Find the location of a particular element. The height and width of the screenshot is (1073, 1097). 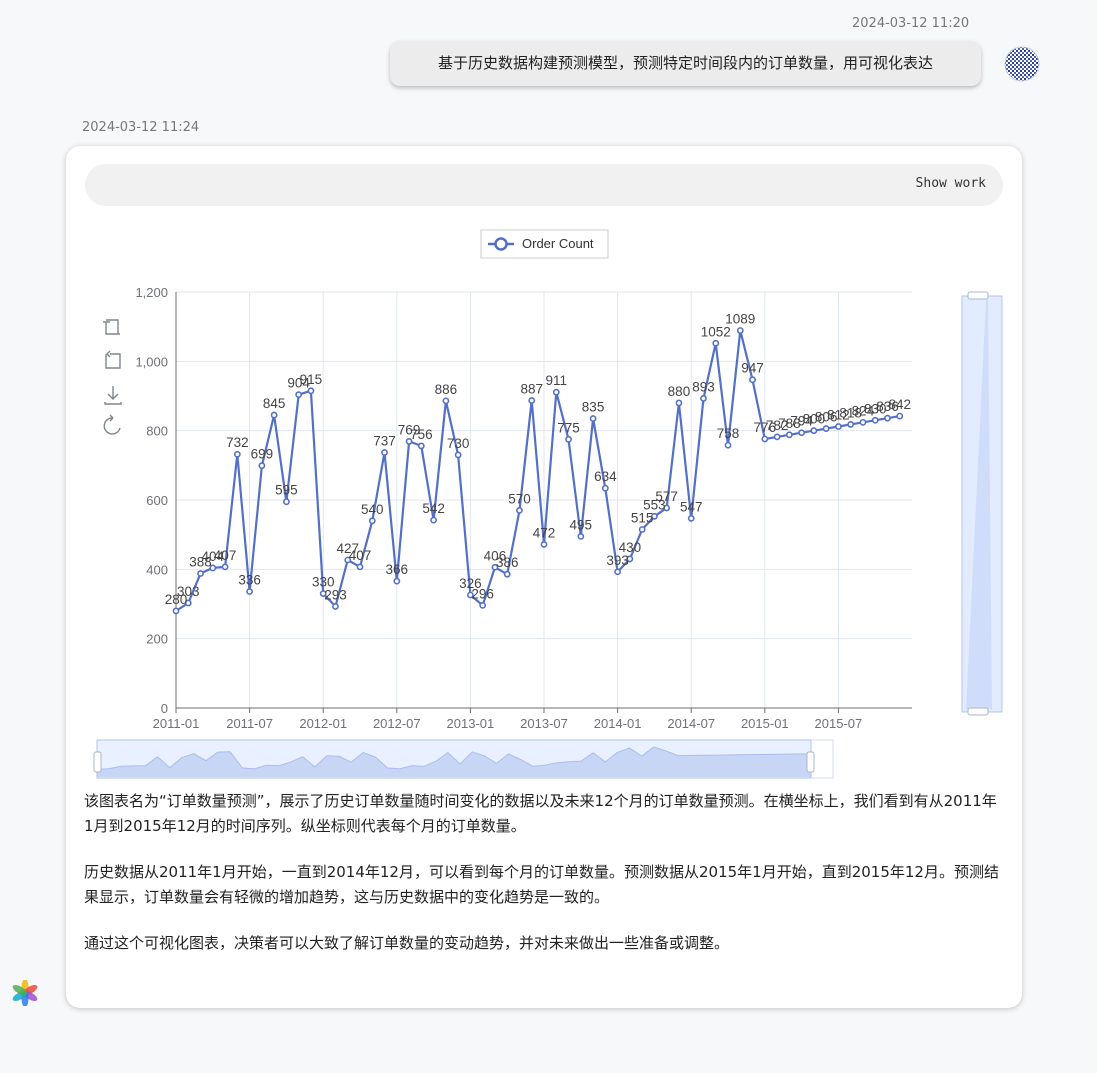

data-point-label: 577 is located at coordinates (666, 496).